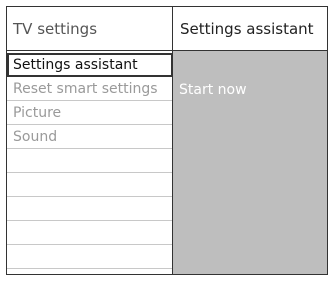 The image size is (335, 281). I want to click on header-bar: TV settings Settings assistant, so click(167, 29).